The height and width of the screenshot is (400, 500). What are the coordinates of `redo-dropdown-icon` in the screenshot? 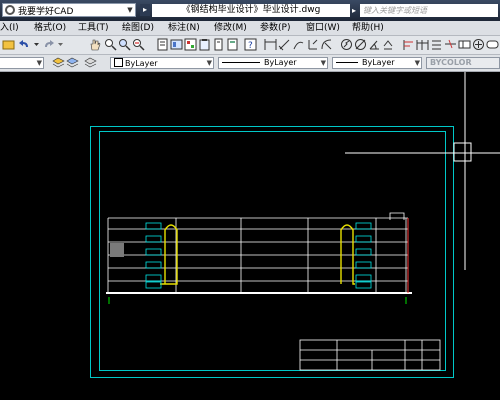 It's located at (60, 44).